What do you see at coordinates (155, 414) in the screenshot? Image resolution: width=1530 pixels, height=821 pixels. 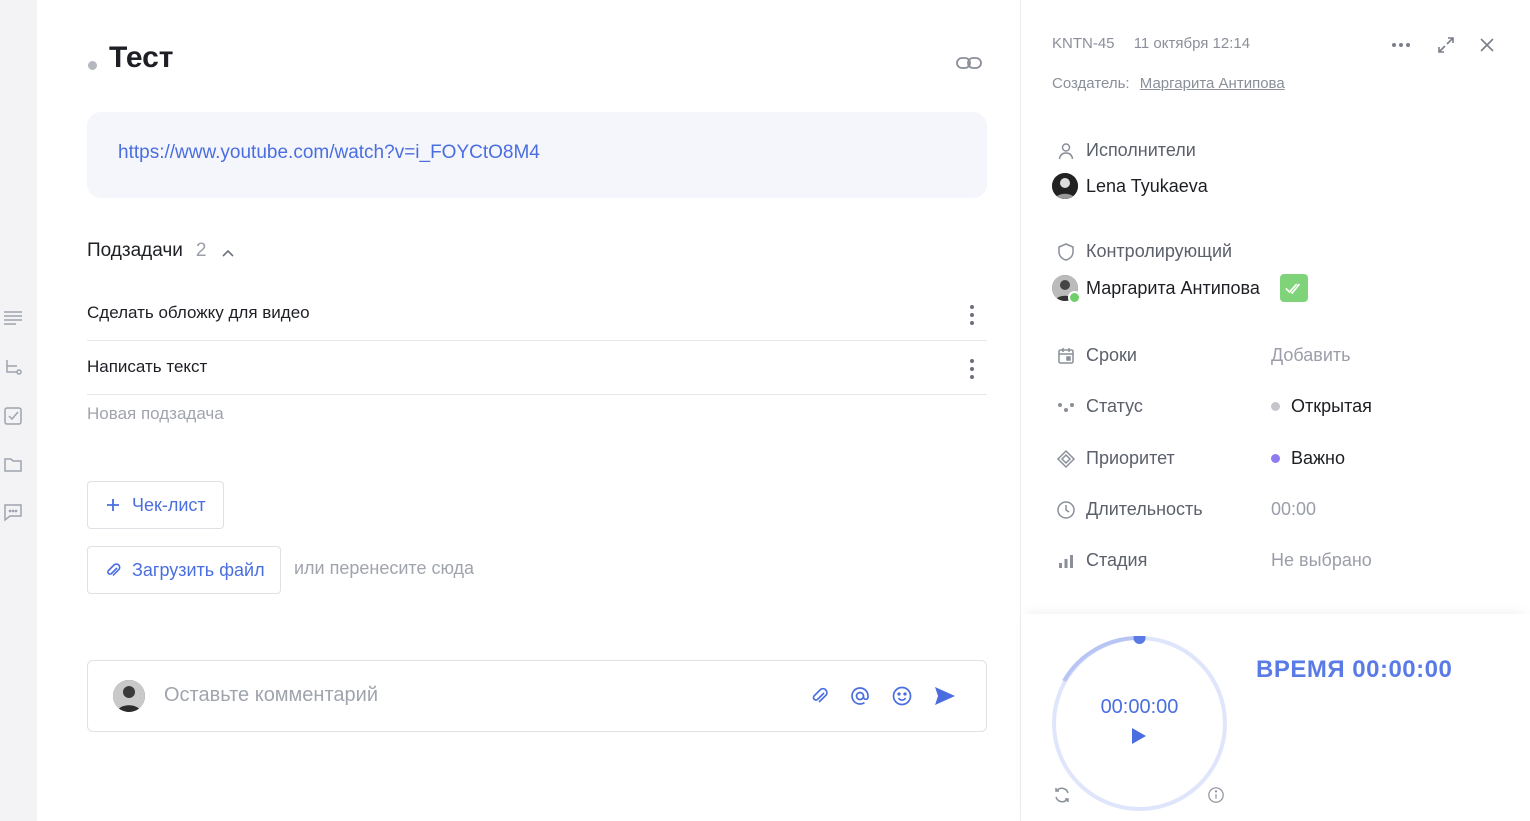 I see `new-subtask-input: Новая подзадача` at bounding box center [155, 414].